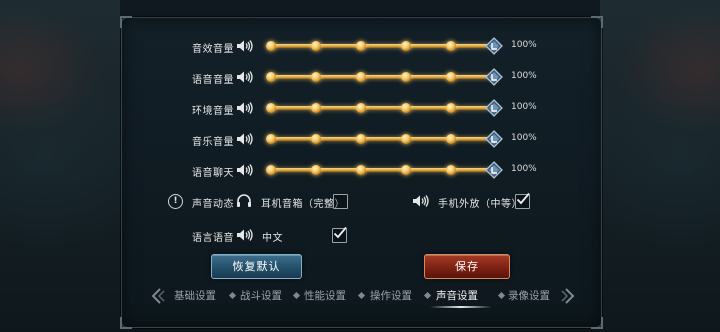 The width and height of the screenshot is (720, 332). I want to click on tab-sound-settings: 声音设置, so click(457, 296).